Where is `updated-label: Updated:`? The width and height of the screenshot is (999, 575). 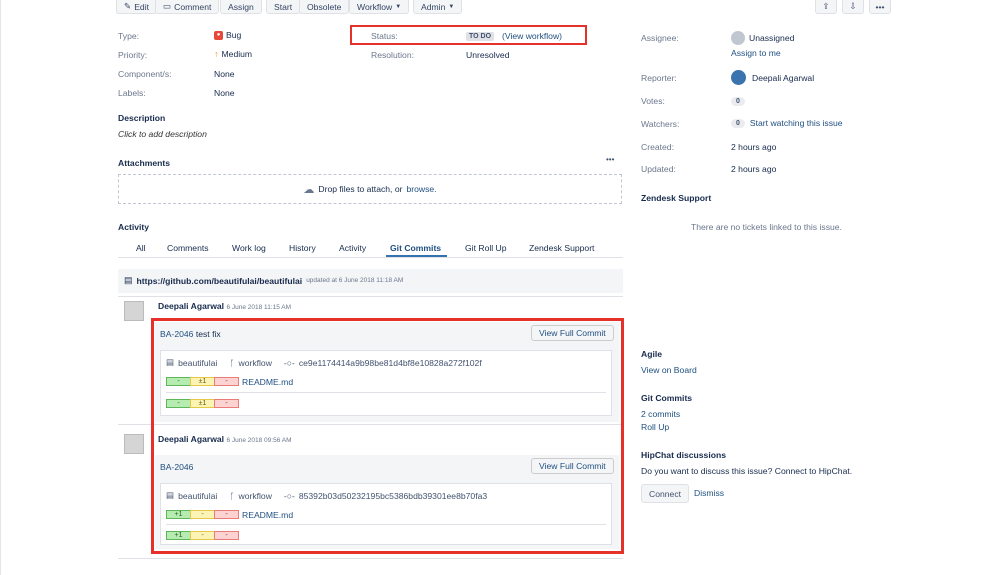 updated-label: Updated: is located at coordinates (658, 169).